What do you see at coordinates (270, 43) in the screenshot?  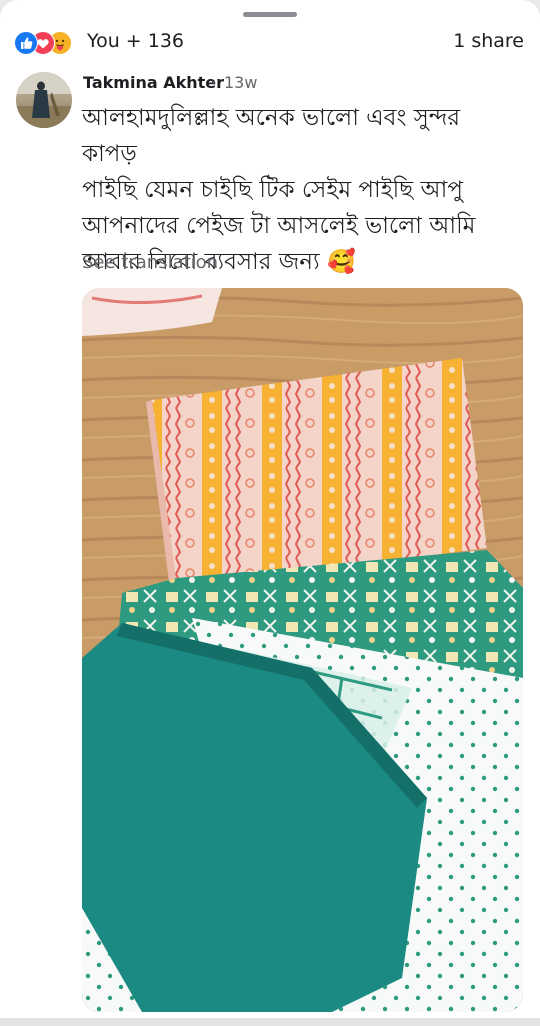 I see `reactions-row: You + 136 1 share` at bounding box center [270, 43].